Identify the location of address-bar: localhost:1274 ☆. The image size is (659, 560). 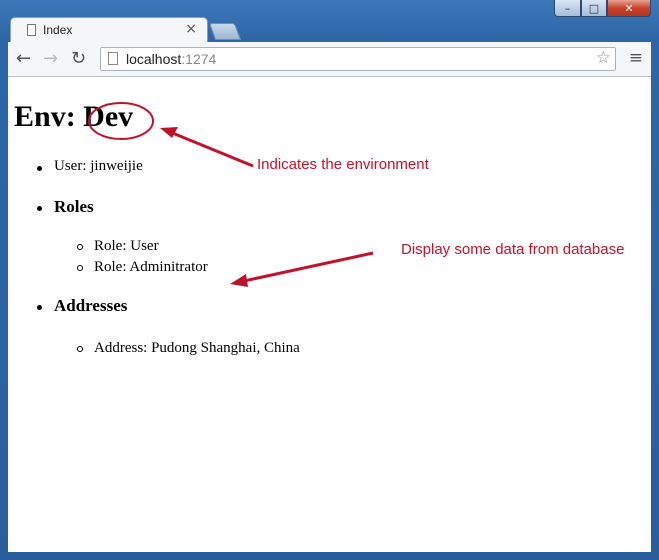
(358, 59).